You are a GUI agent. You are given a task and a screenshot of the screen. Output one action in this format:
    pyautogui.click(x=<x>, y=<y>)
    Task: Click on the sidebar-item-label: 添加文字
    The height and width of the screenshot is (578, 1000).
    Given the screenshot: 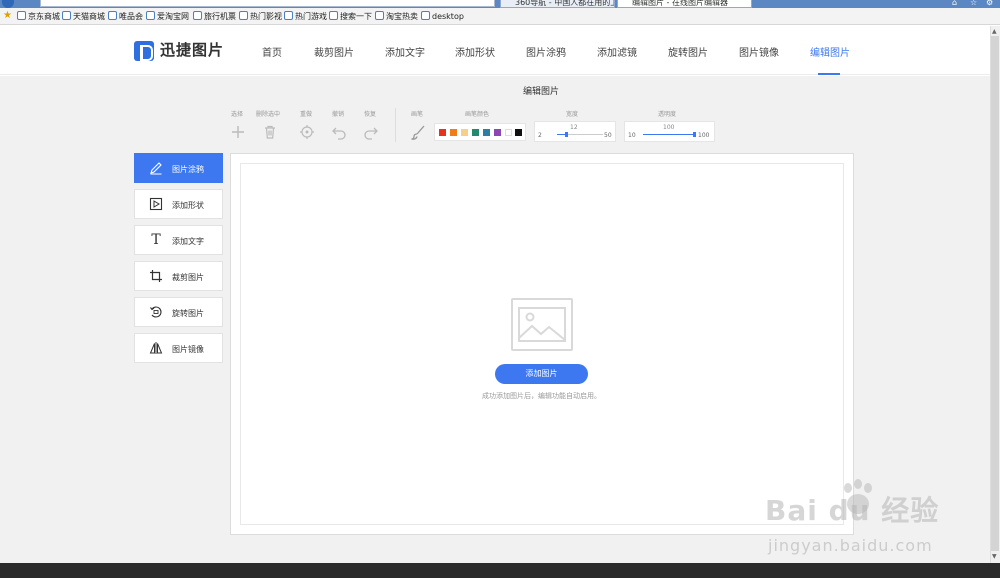 What is the action you would take?
    pyautogui.click(x=188, y=241)
    